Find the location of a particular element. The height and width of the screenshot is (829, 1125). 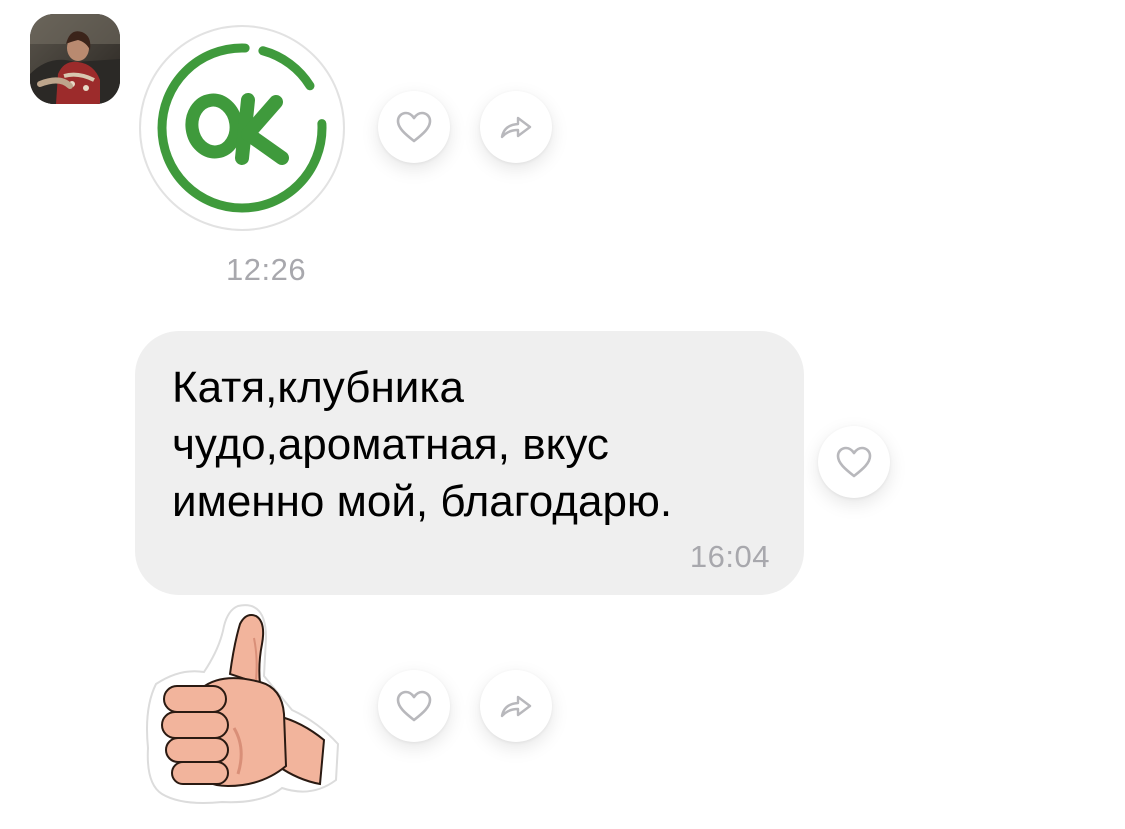

thumbs-up-sticker is located at coordinates (242, 703).